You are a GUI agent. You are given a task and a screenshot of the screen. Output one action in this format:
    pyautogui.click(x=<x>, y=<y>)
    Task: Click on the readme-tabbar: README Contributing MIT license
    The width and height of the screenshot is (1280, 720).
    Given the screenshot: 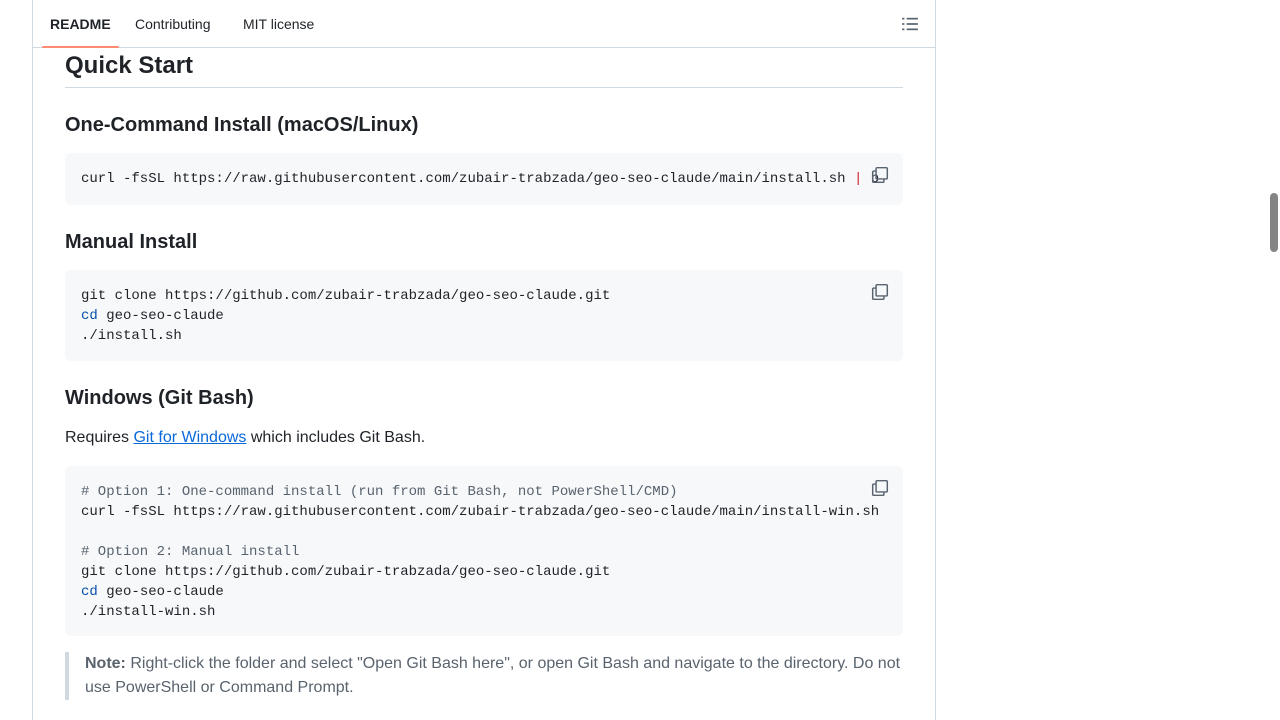 What is the action you would take?
    pyautogui.click(x=484, y=24)
    